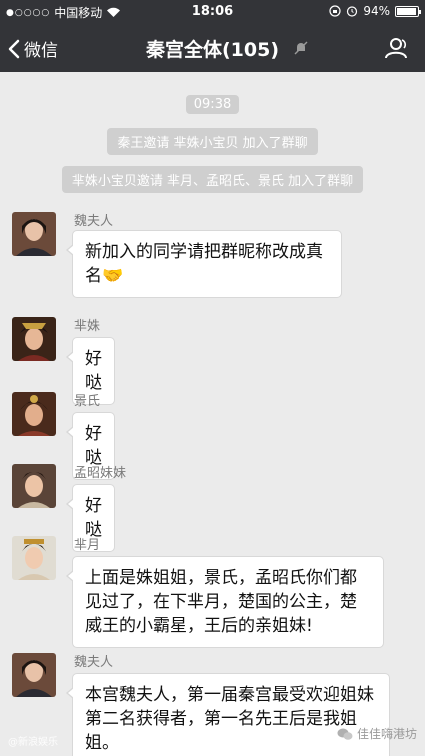 This screenshot has height=756, width=425. I want to click on system-message-text: 芈姝小宝贝邀请 芈月、孟昭氏、景氏 加入了群聊, so click(212, 179).